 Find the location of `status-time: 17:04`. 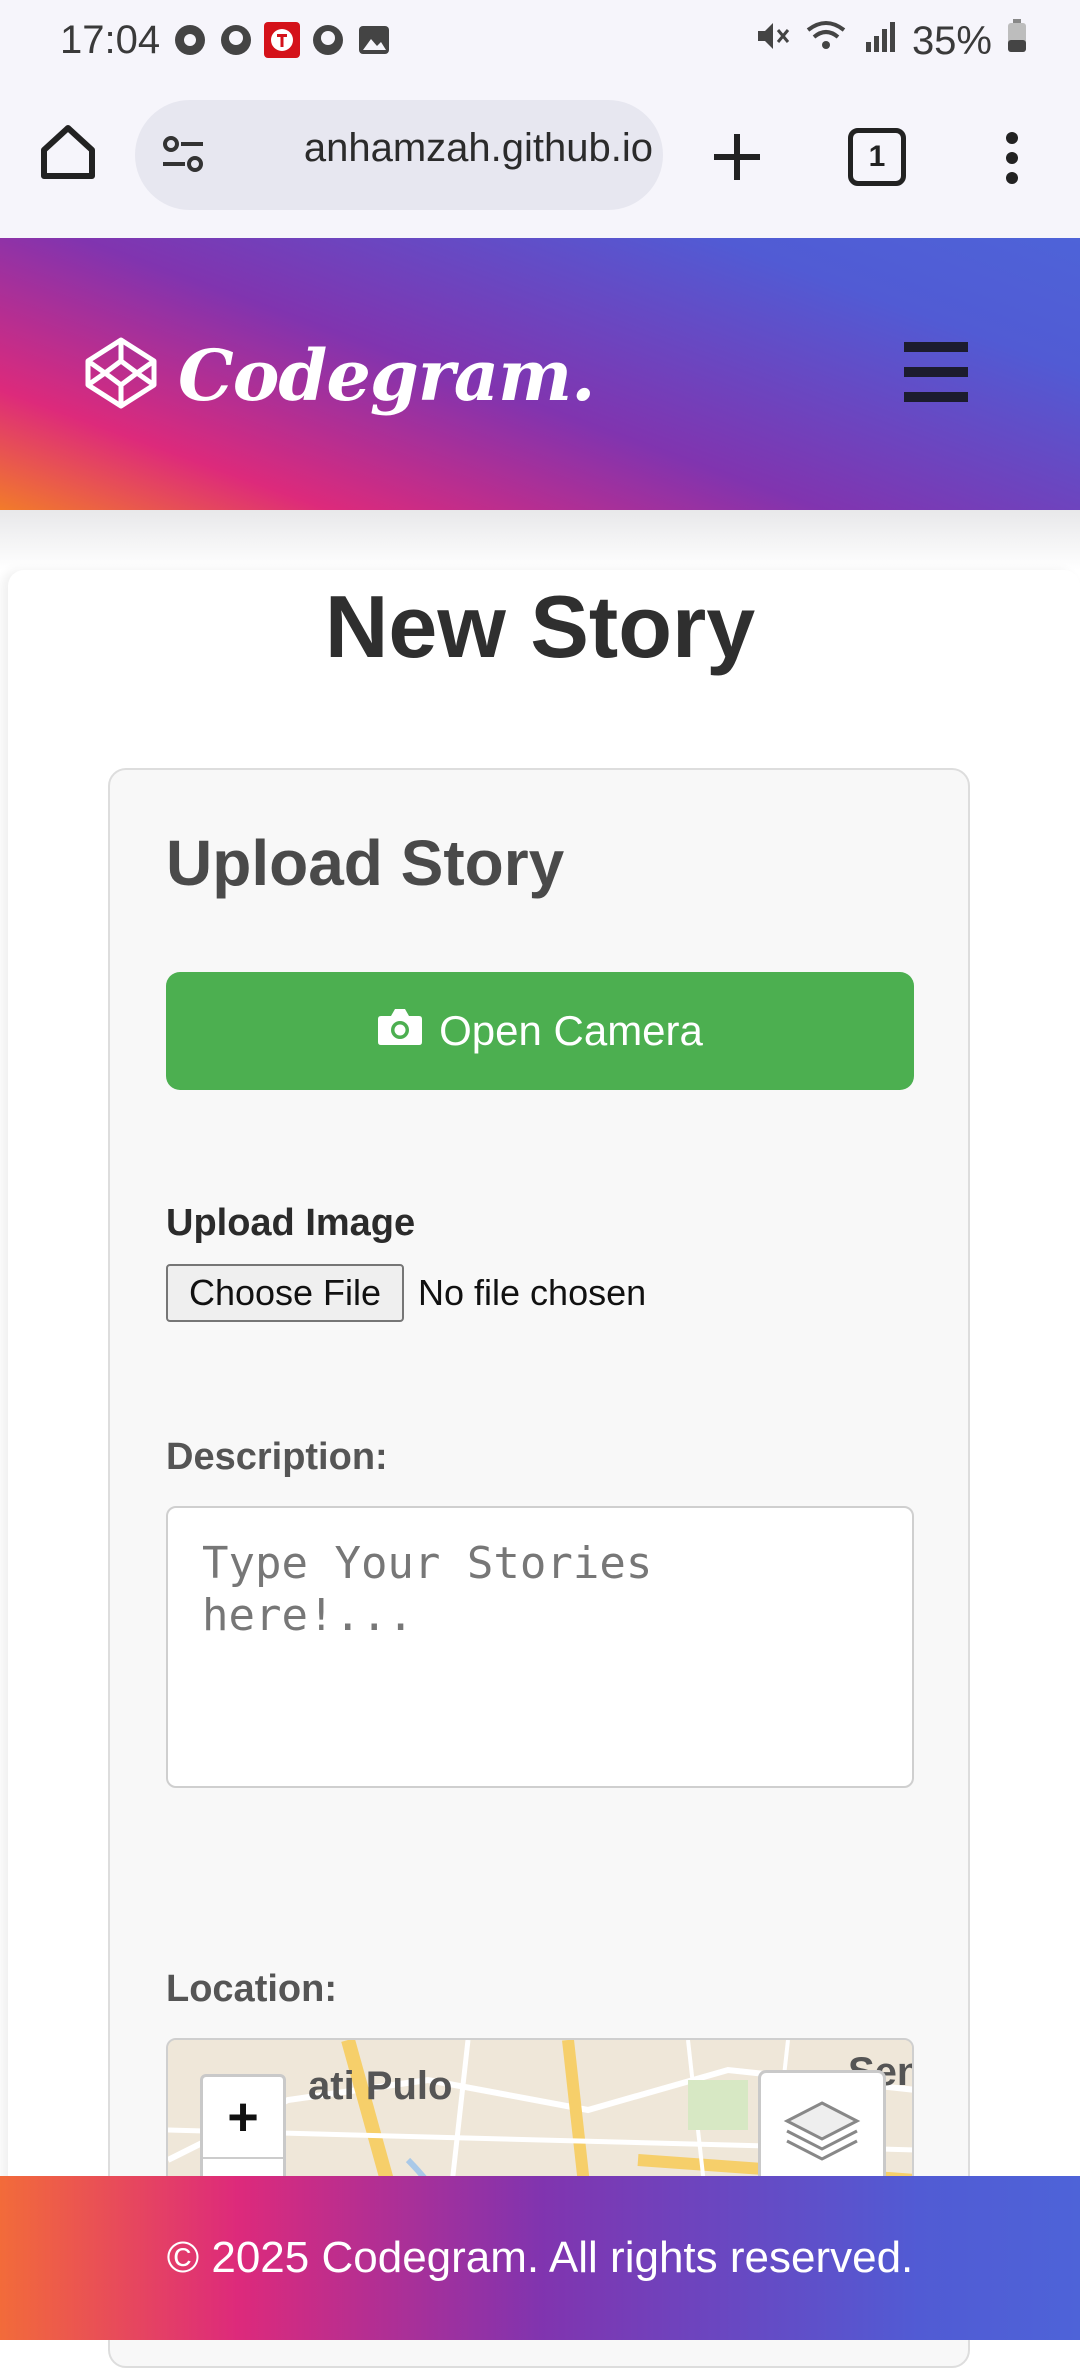

status-time: 17:04 is located at coordinates (110, 40).